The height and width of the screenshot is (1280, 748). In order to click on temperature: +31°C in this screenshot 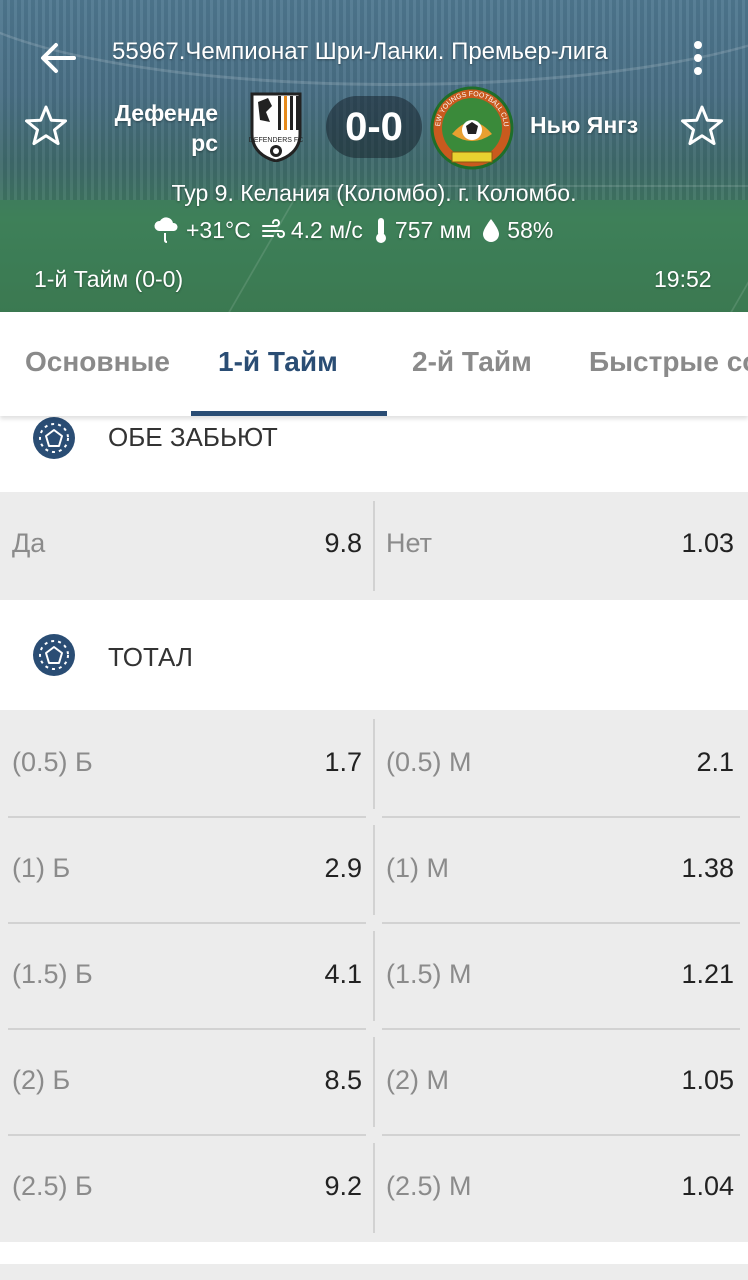, I will do `click(218, 229)`.